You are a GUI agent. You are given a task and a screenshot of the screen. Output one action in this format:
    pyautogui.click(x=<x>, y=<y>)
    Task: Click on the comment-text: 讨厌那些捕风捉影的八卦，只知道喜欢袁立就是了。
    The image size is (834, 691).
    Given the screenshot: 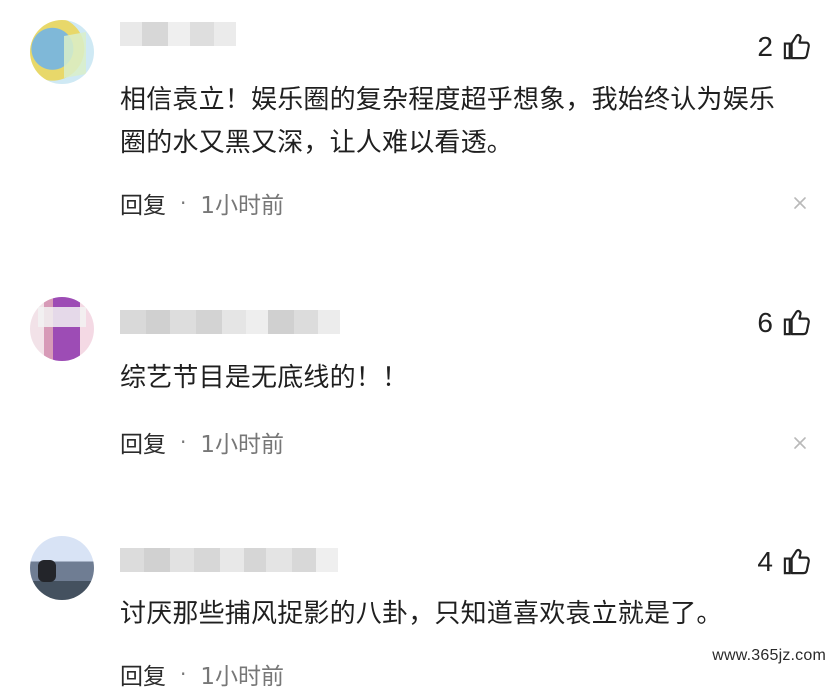 What is the action you would take?
    pyautogui.click(x=421, y=614)
    